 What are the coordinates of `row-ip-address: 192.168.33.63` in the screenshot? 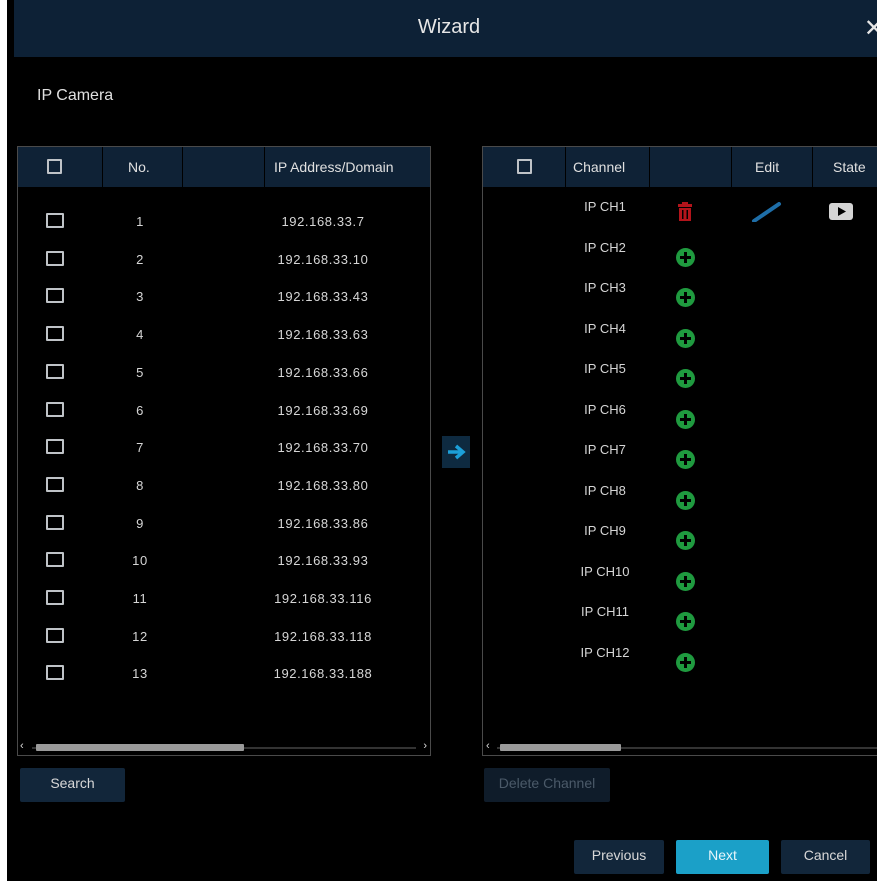 It's located at (323, 335).